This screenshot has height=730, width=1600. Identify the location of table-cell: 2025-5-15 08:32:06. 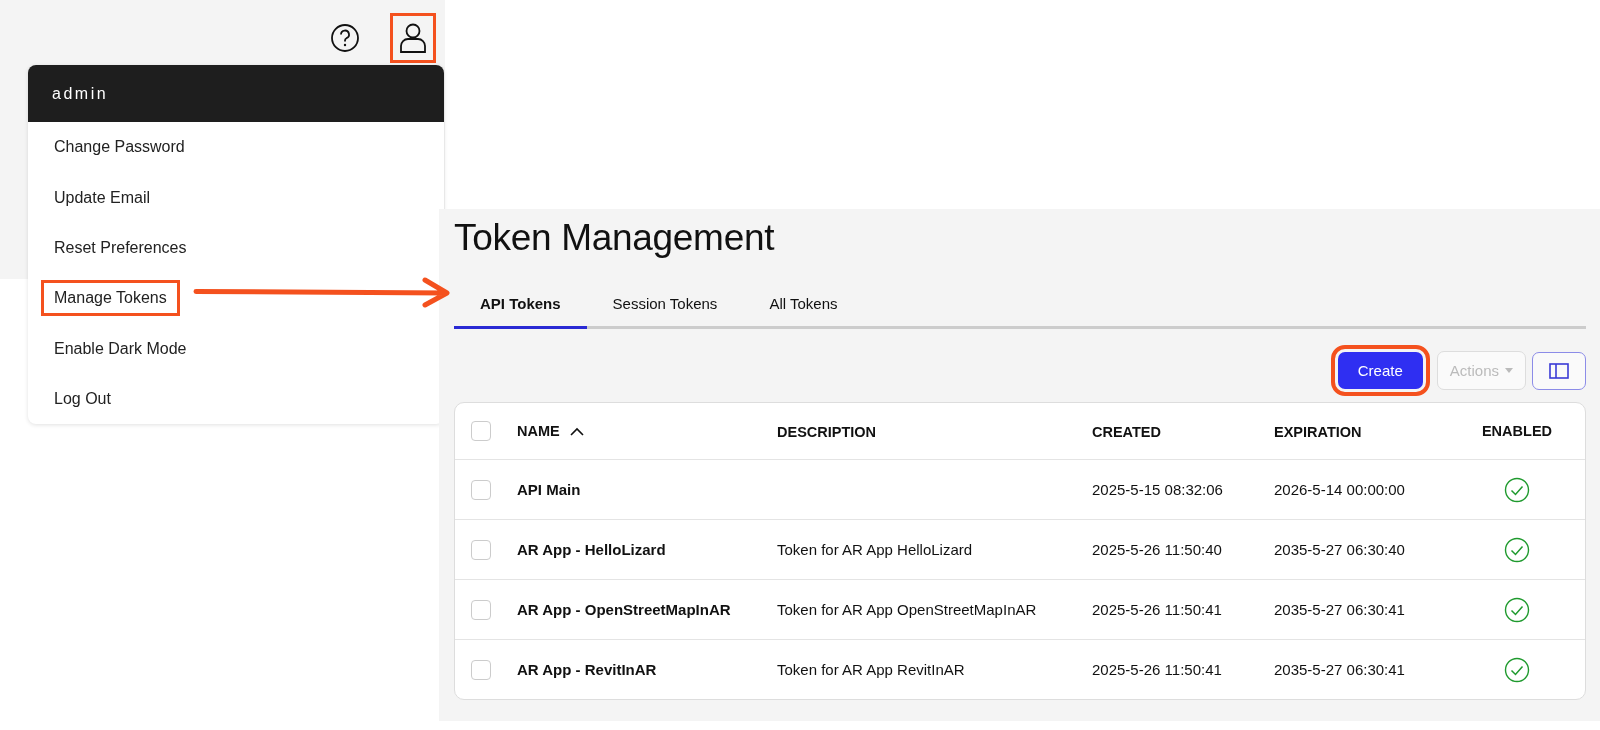
(1157, 489).